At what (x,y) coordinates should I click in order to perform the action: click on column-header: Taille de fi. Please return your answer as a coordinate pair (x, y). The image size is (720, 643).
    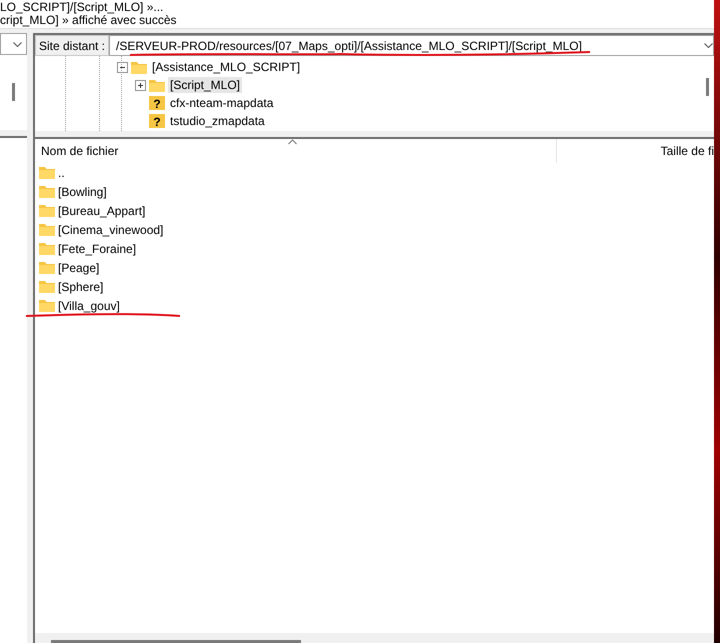
    Looking at the image, I should click on (635, 151).